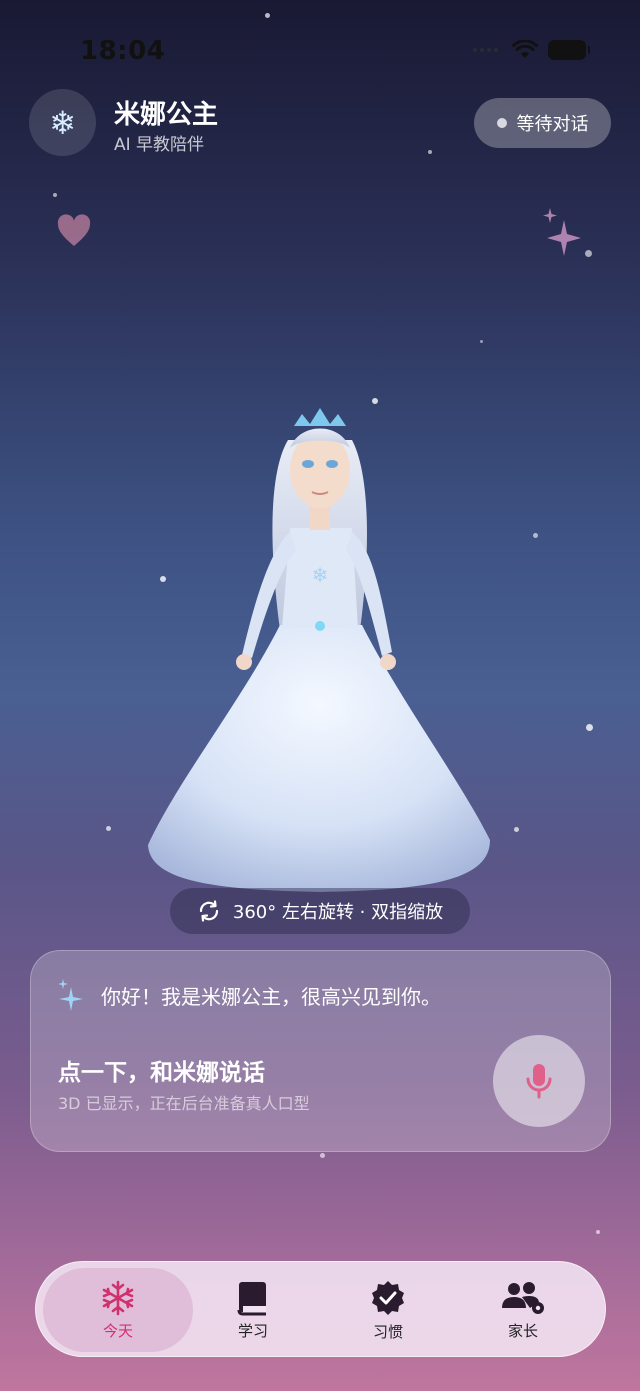  I want to click on avatar-snowflake-icon: ❄, so click(62, 122).